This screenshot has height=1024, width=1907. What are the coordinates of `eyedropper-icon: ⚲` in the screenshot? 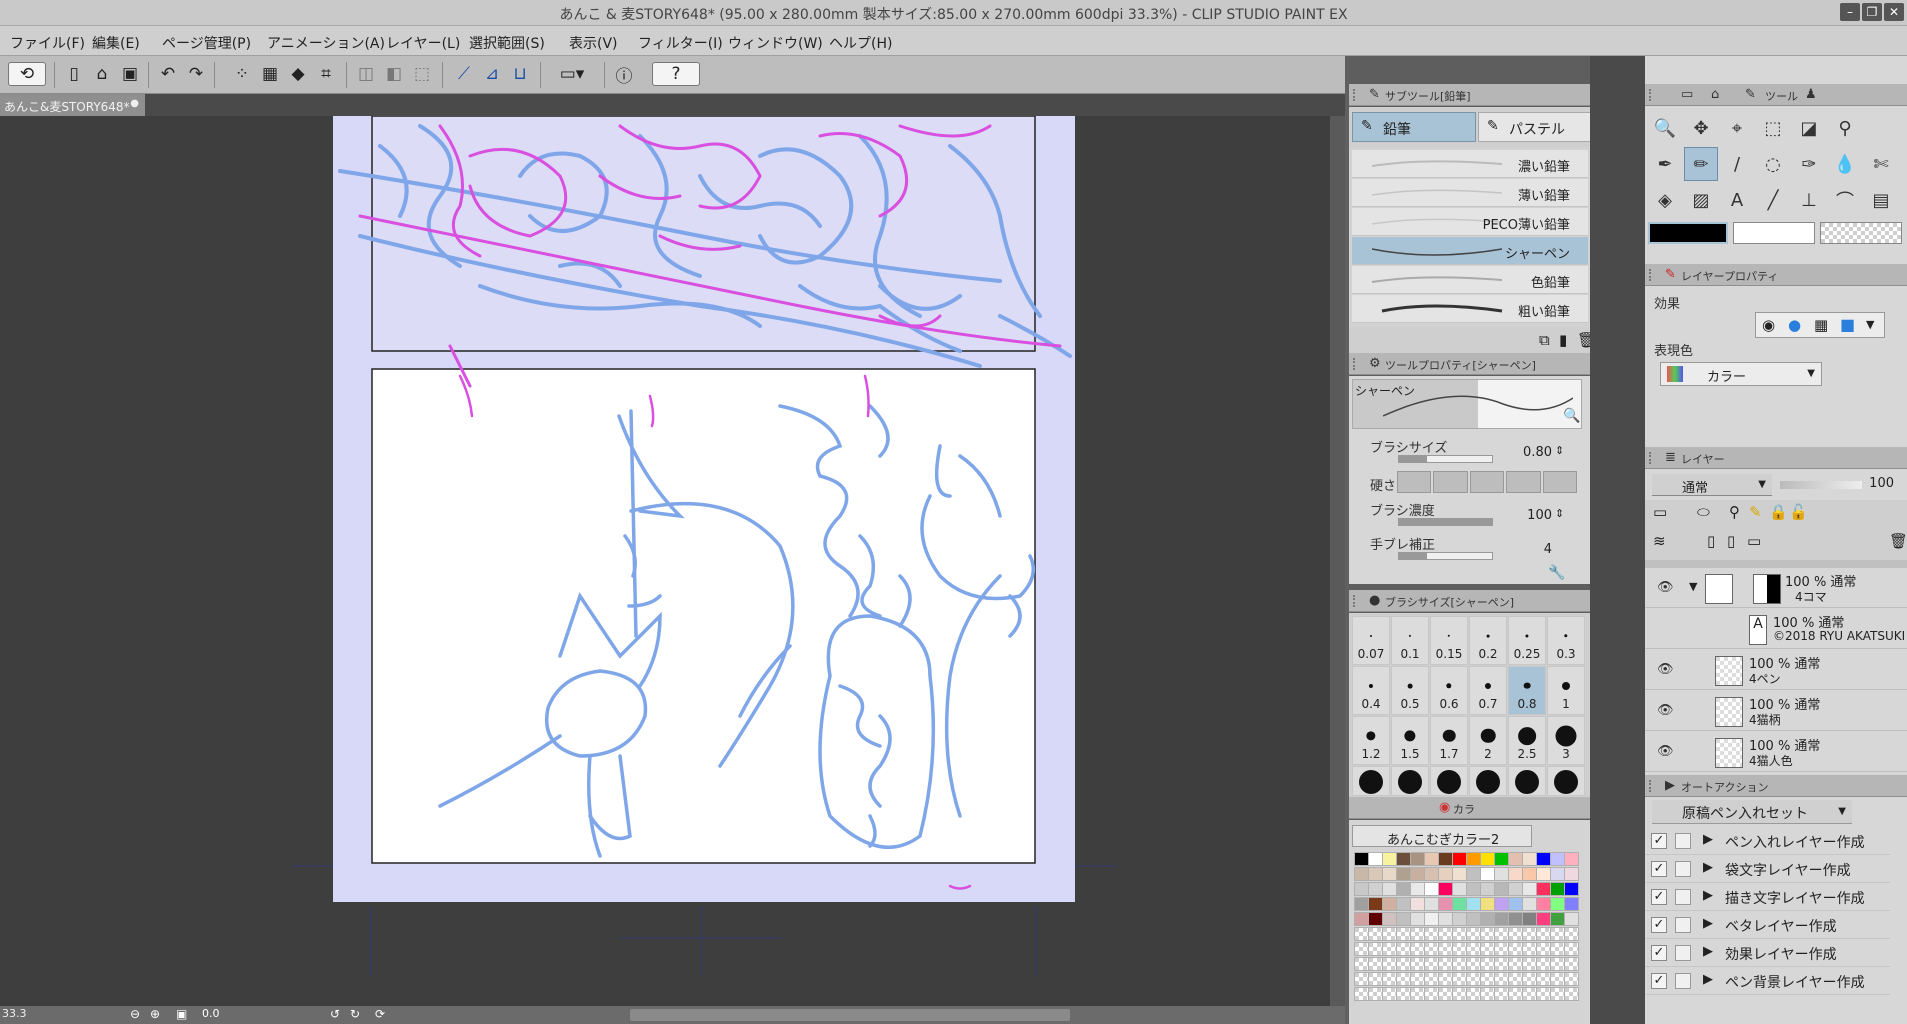 It's located at (1845, 128).